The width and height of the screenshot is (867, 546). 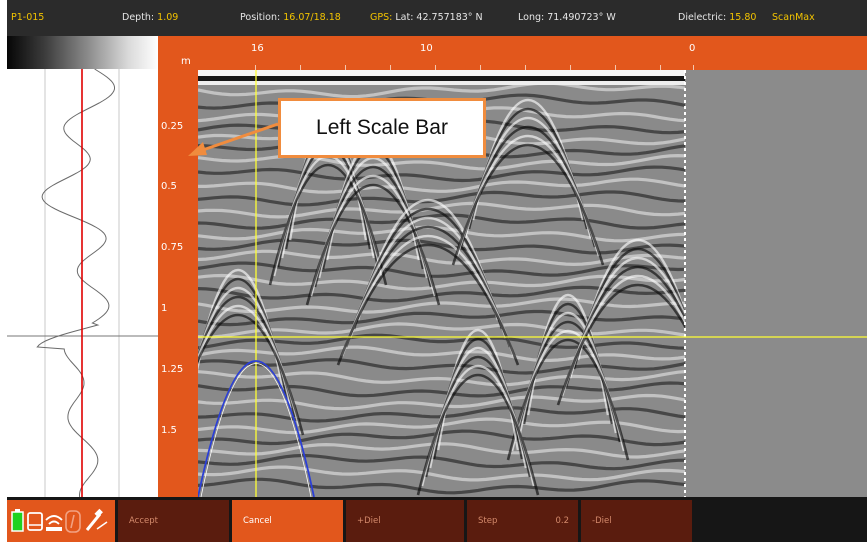 I want to click on top-distance-ruler: m 16 10 0, so click(x=512, y=53).